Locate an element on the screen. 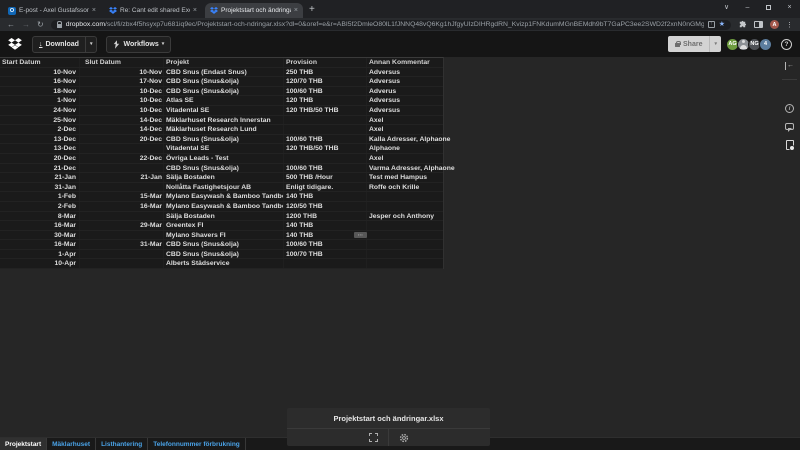  cell-annan-kommentar: Roffe och Krille is located at coordinates (405, 187).